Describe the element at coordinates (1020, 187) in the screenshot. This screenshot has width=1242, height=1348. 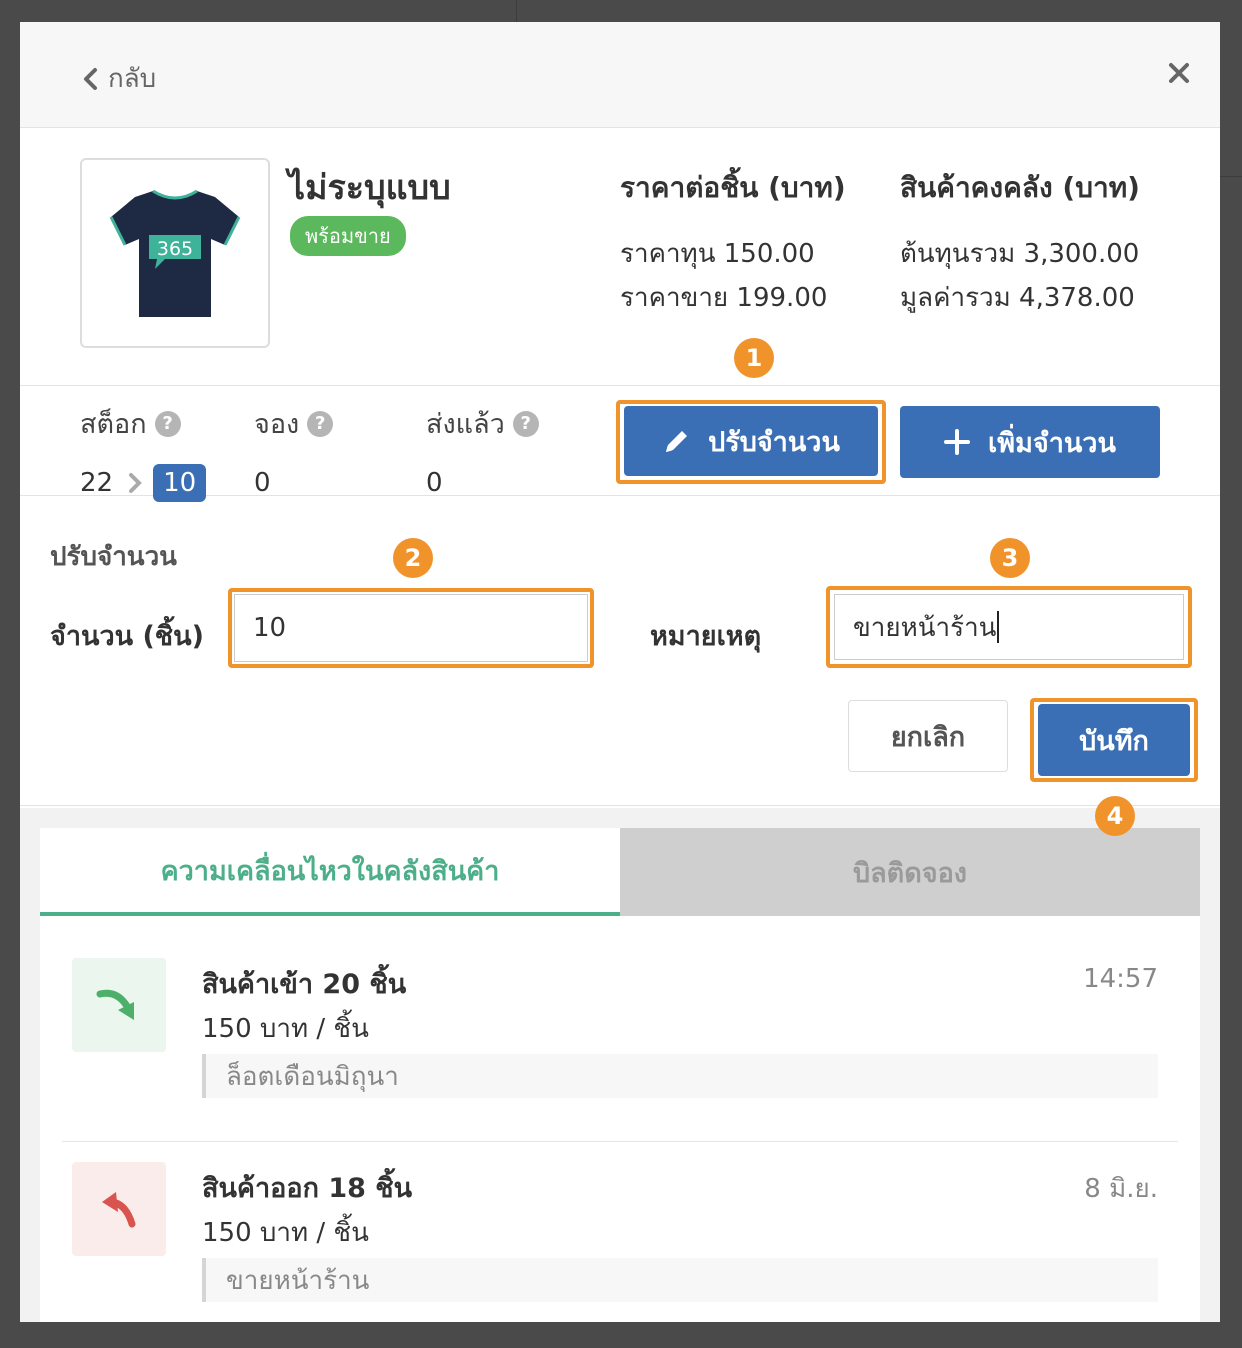
I see `inventory-heading: สินค้าคงคลัง (บาท)` at that location.